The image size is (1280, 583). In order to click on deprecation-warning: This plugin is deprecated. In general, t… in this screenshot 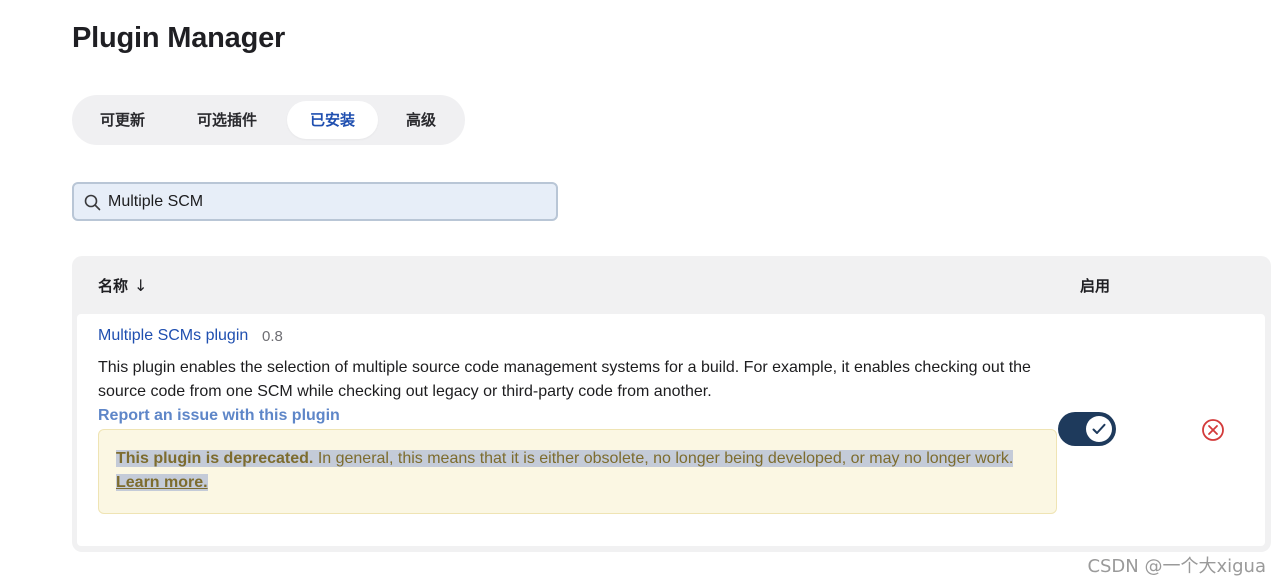, I will do `click(577, 471)`.